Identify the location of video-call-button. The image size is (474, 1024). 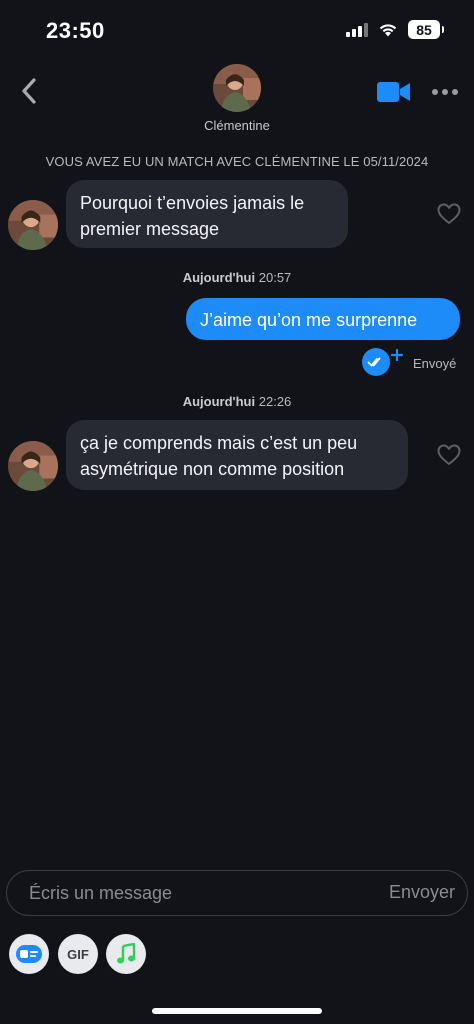
(394, 92).